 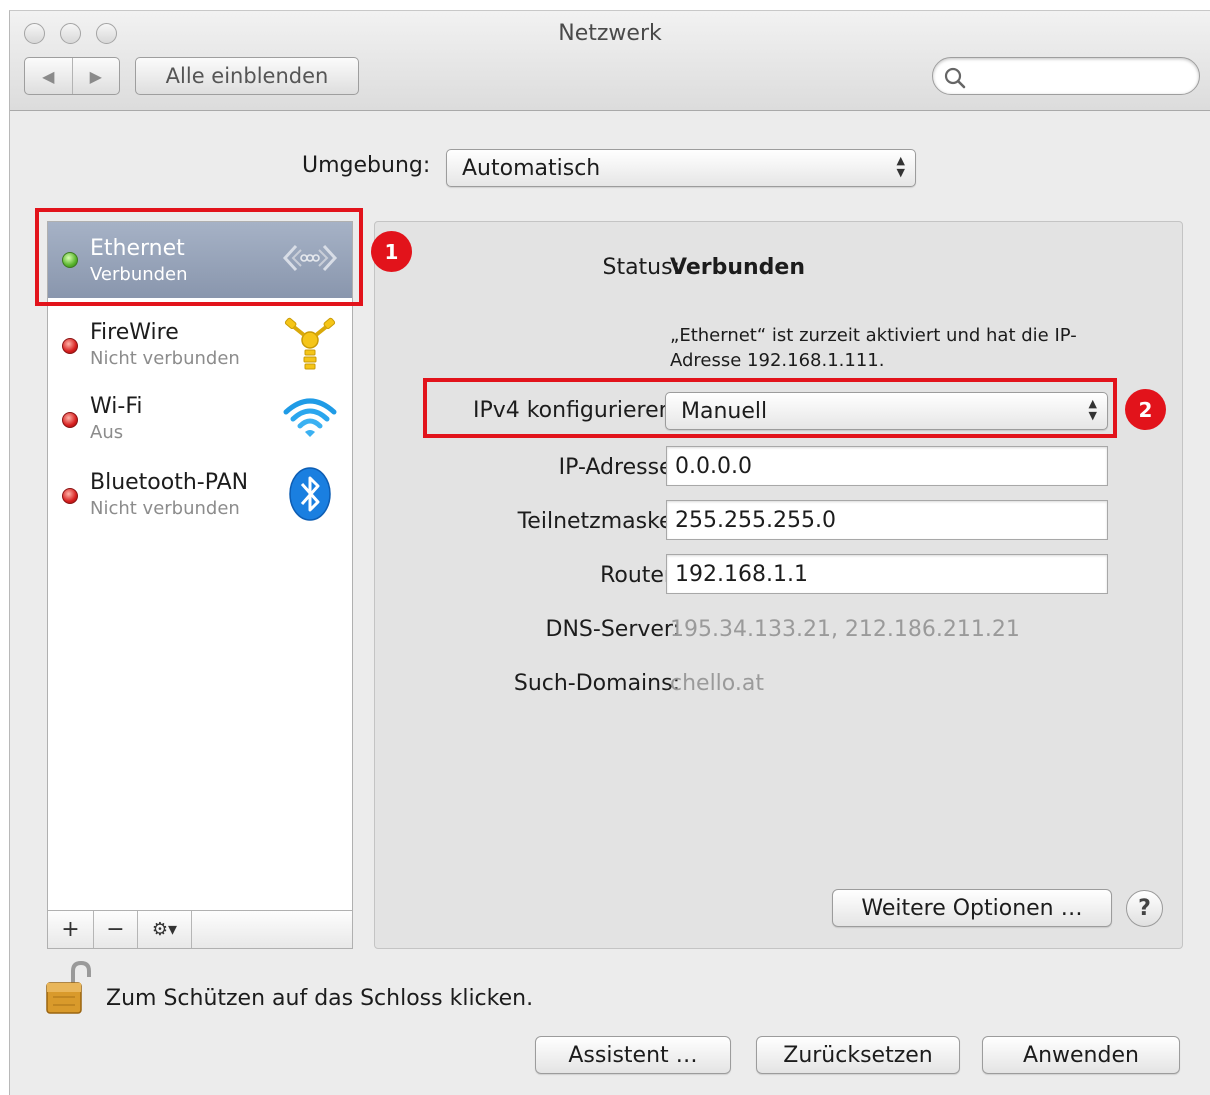 What do you see at coordinates (1145, 409) in the screenshot?
I see `annotation-marker-2: 2` at bounding box center [1145, 409].